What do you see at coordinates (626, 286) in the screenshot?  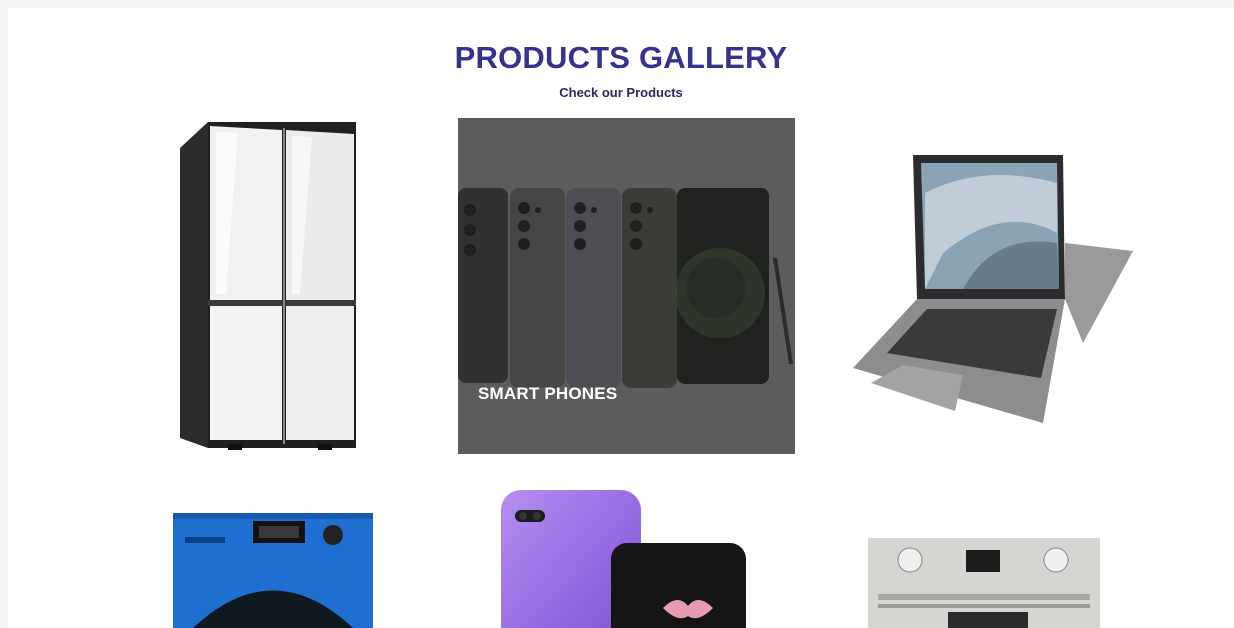 I see `product-card-smart-phones: SMART PHONES` at bounding box center [626, 286].